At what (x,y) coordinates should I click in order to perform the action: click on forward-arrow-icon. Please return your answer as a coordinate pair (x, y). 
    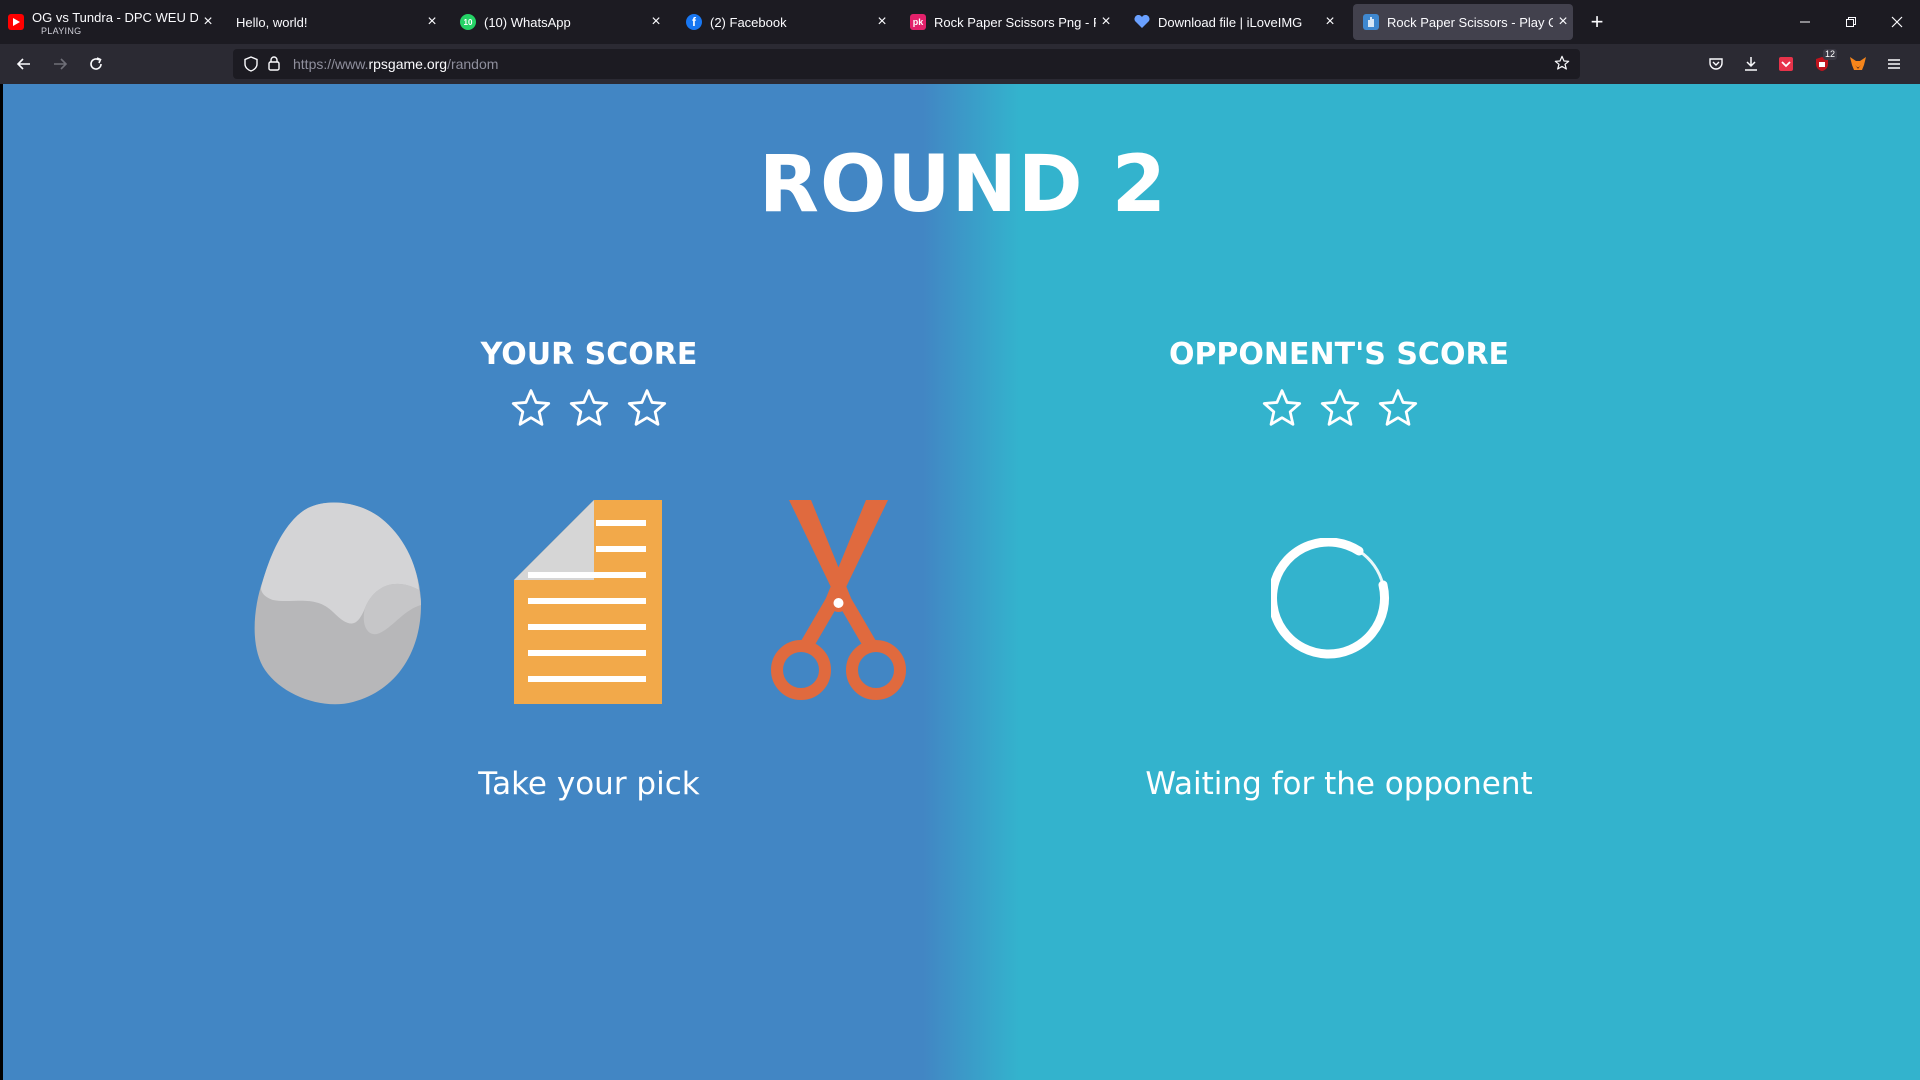
    Looking at the image, I should click on (61, 64).